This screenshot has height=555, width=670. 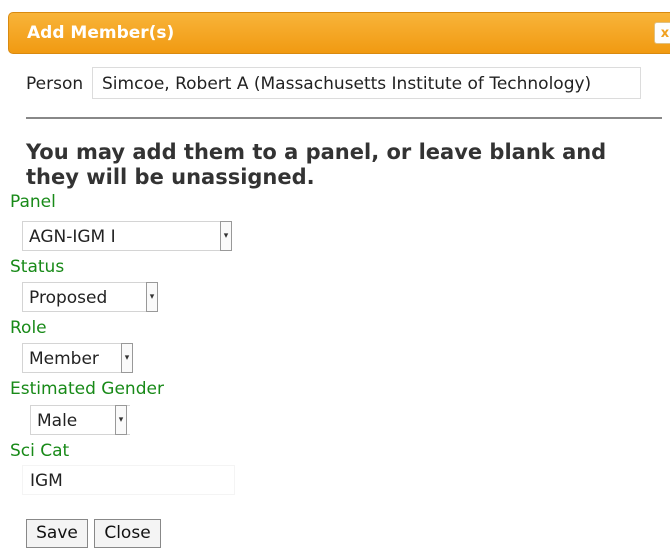 What do you see at coordinates (344, 118) in the screenshot?
I see `divider` at bounding box center [344, 118].